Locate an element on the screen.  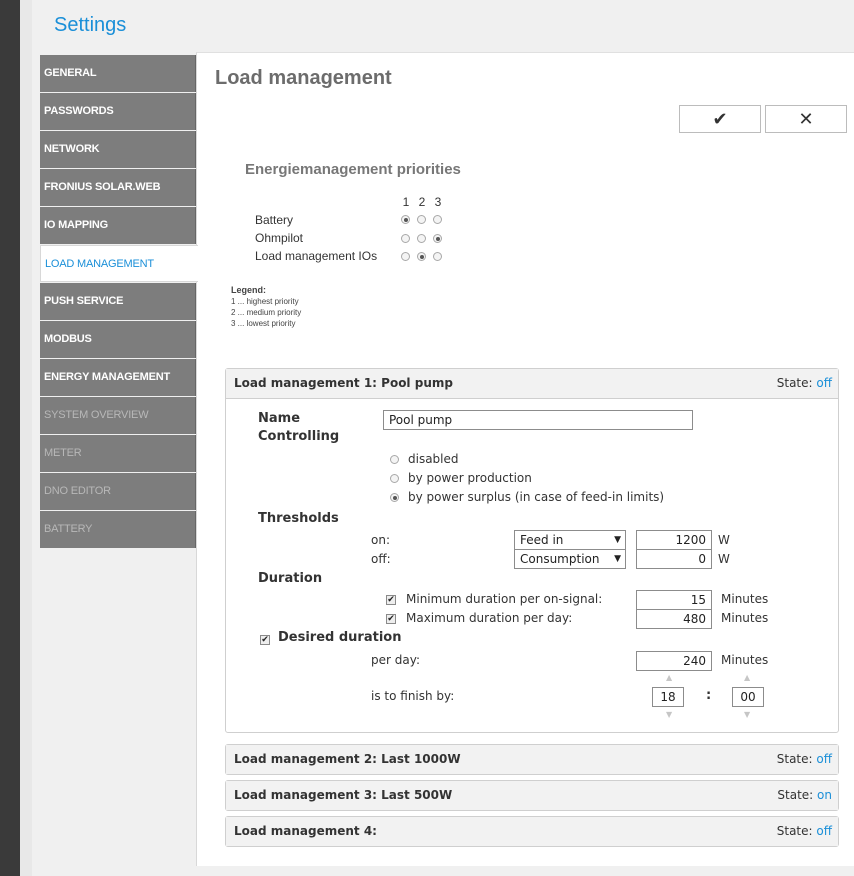
sidebar-item-battery: BATTERY is located at coordinates (118, 529).